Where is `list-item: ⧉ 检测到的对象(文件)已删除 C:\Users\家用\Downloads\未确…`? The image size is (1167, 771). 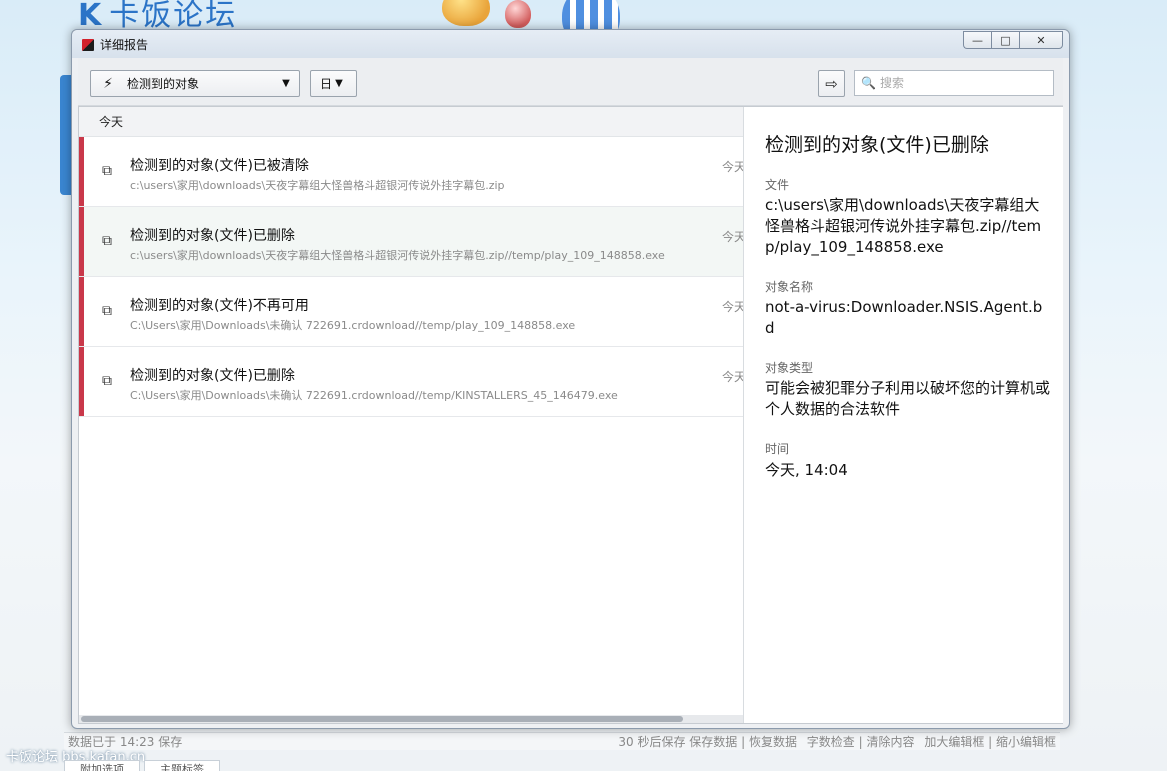 list-item: ⧉ 检测到的对象(文件)已删除 C:\Users\家用\Downloads\未确… is located at coordinates (411, 382).